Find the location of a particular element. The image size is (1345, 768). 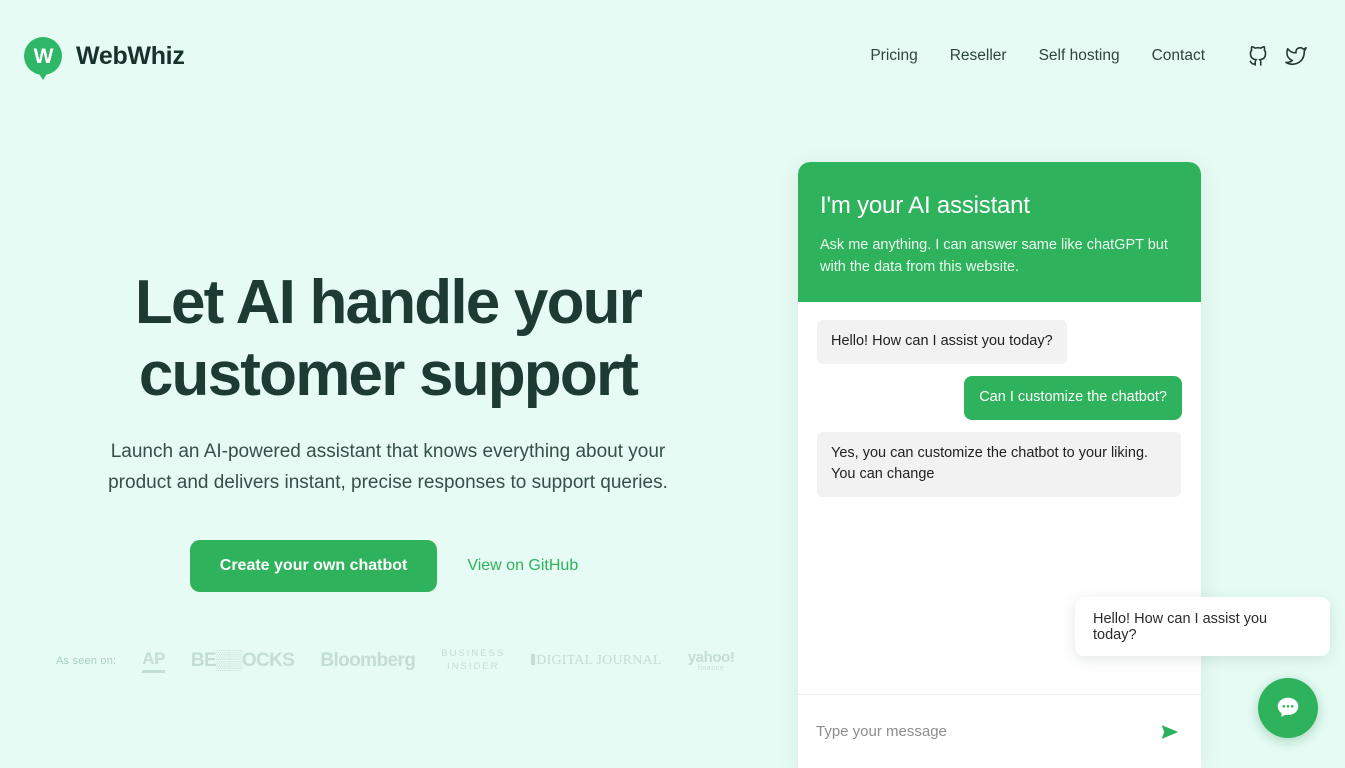

nav-link-pricing: Pricing is located at coordinates (893, 56).